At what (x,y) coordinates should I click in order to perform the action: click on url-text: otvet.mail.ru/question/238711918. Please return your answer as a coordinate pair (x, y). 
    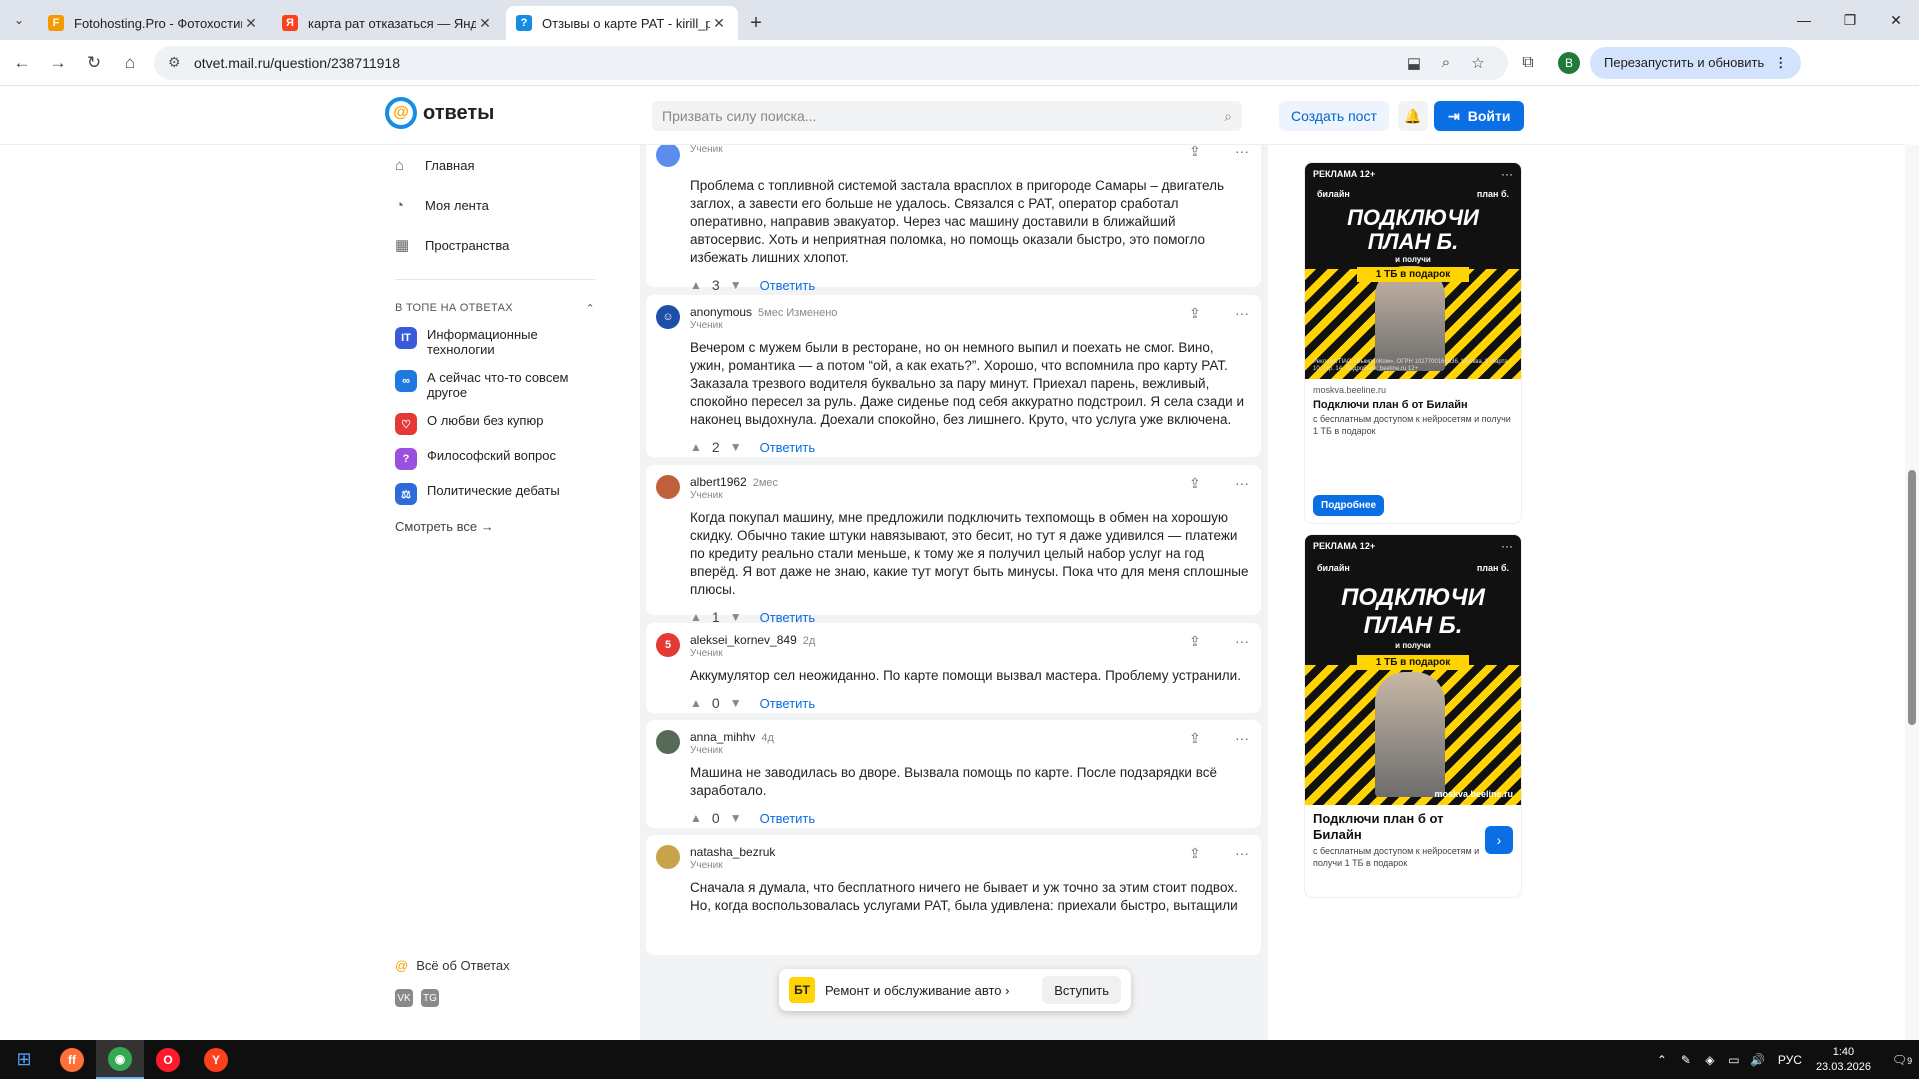
    Looking at the image, I should click on (796, 63).